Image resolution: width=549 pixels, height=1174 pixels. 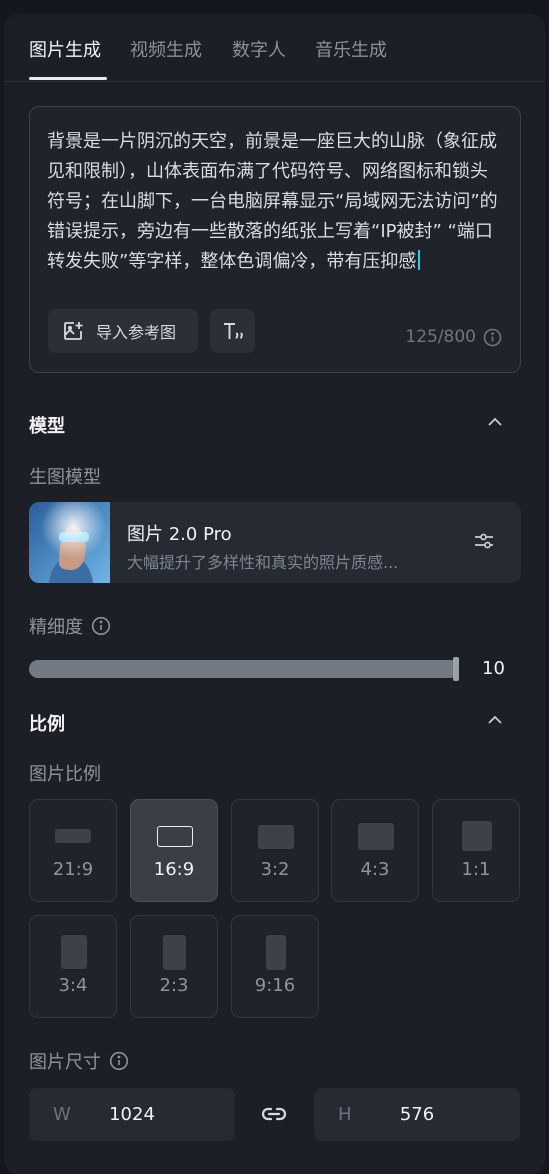 I want to click on height-value: 576, so click(x=417, y=1114).